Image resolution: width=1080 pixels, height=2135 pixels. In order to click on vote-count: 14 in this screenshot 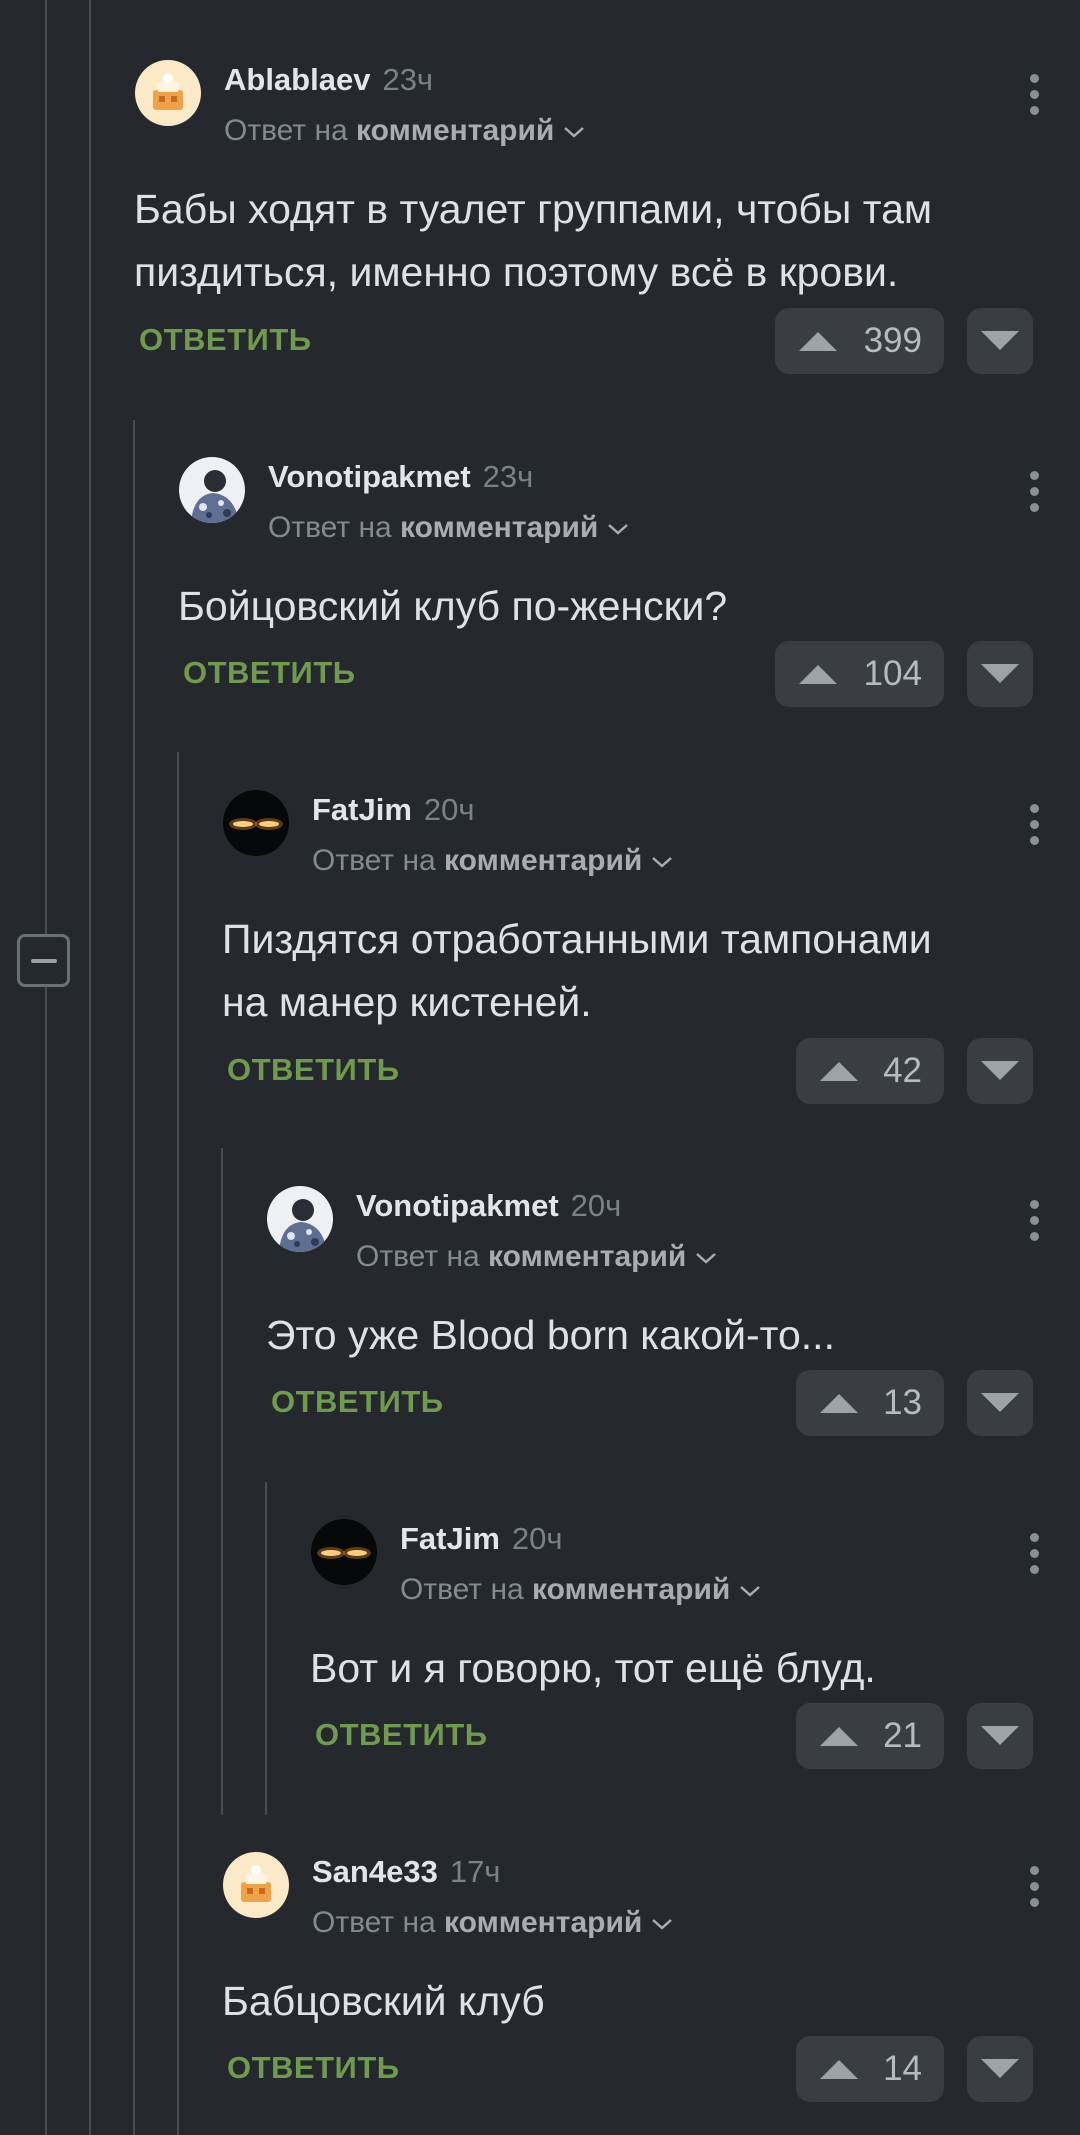, I will do `click(902, 2068)`.